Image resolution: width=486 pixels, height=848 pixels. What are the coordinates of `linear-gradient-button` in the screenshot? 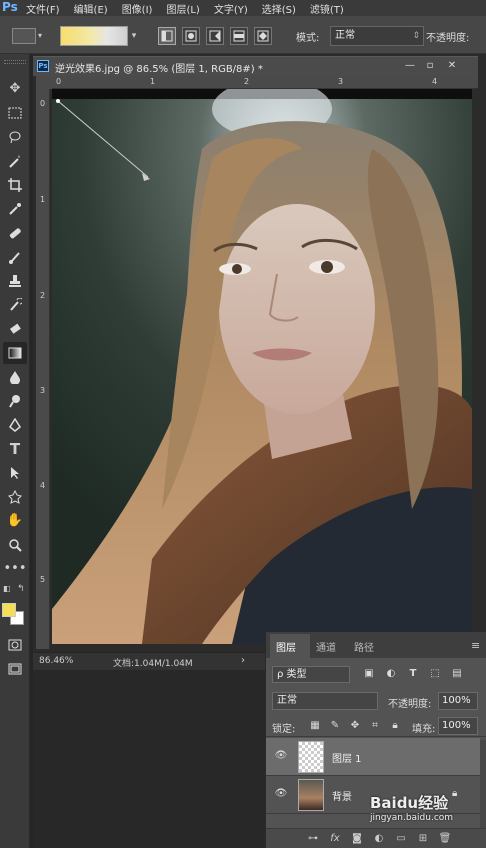 It's located at (167, 36).